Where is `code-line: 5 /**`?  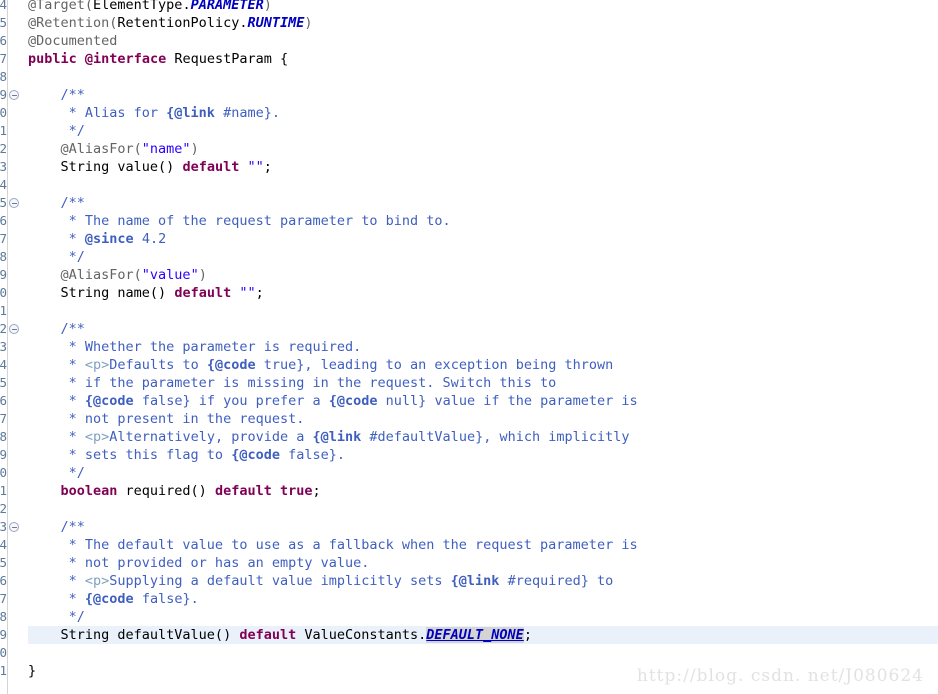
code-line: 5 /** is located at coordinates (469, 203).